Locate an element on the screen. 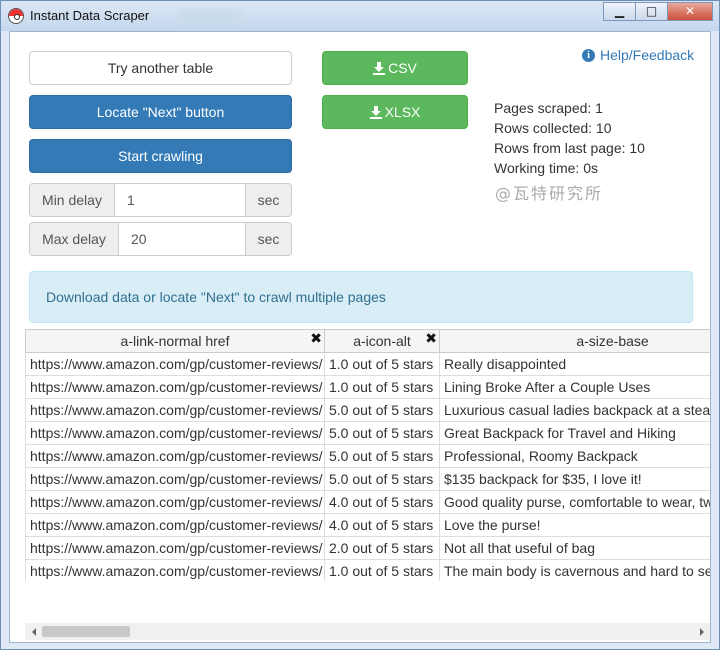 The width and height of the screenshot is (720, 650). column-header-label: a-link-normal href is located at coordinates (175, 341).